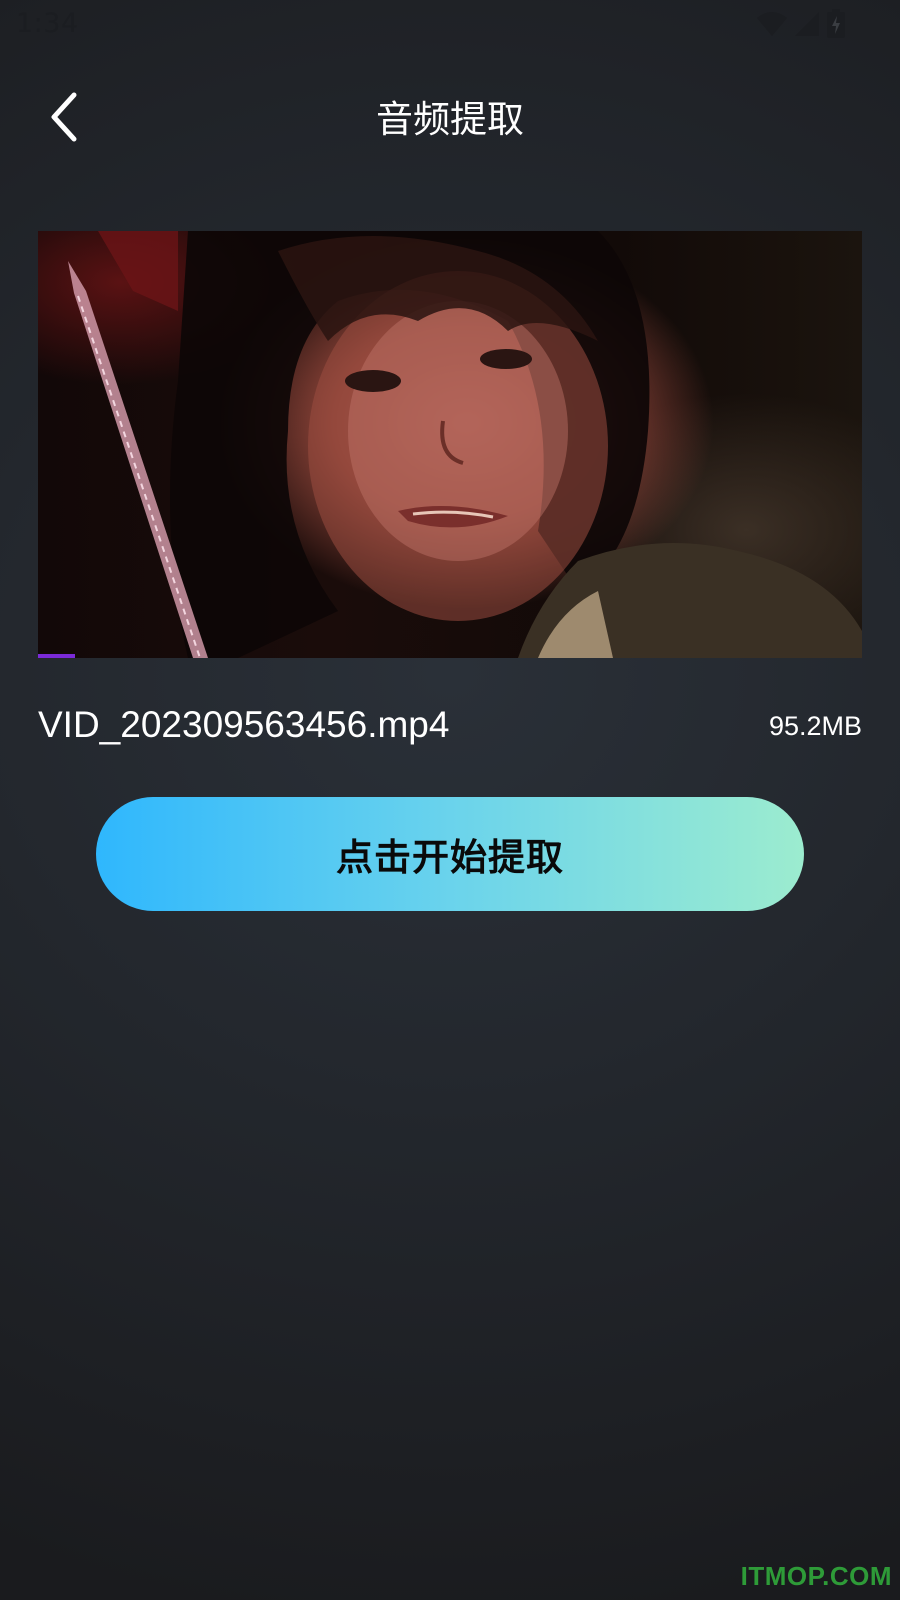  I want to click on start-extract-label: 点击开始提取, so click(450, 857).